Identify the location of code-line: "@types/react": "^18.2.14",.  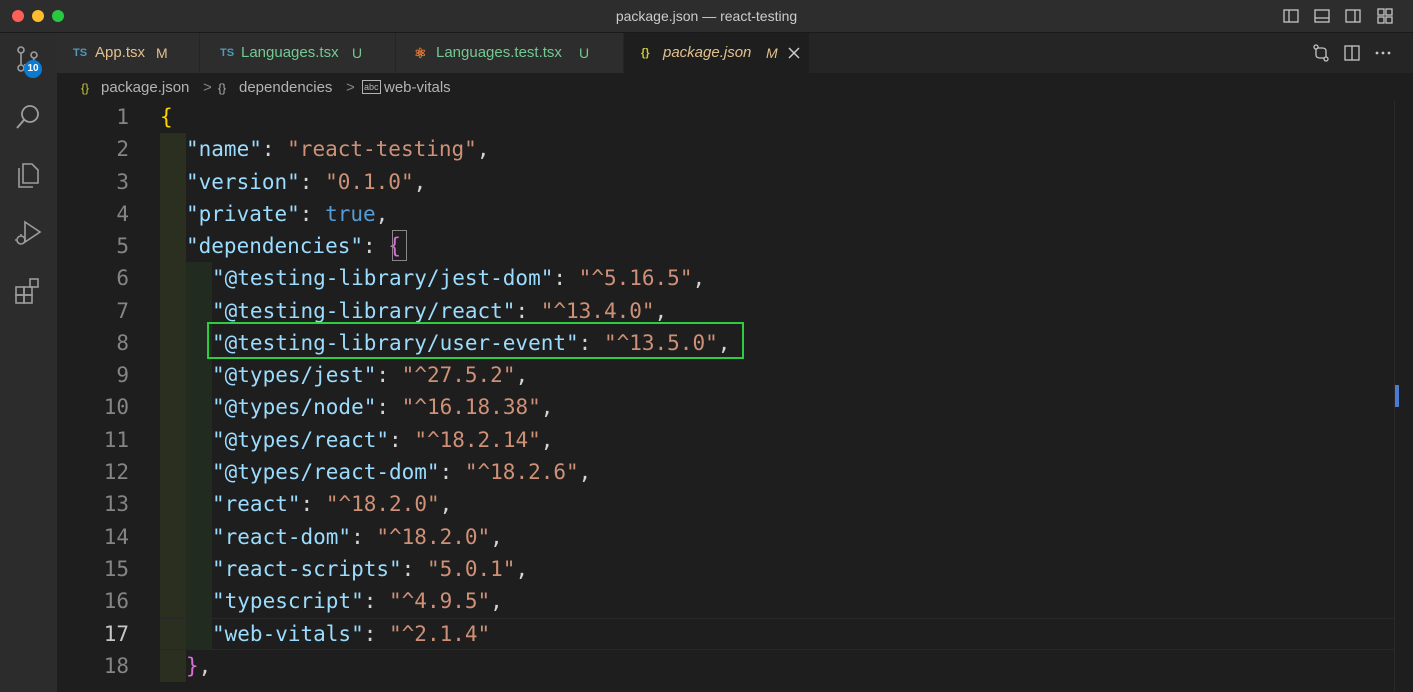
(383, 440).